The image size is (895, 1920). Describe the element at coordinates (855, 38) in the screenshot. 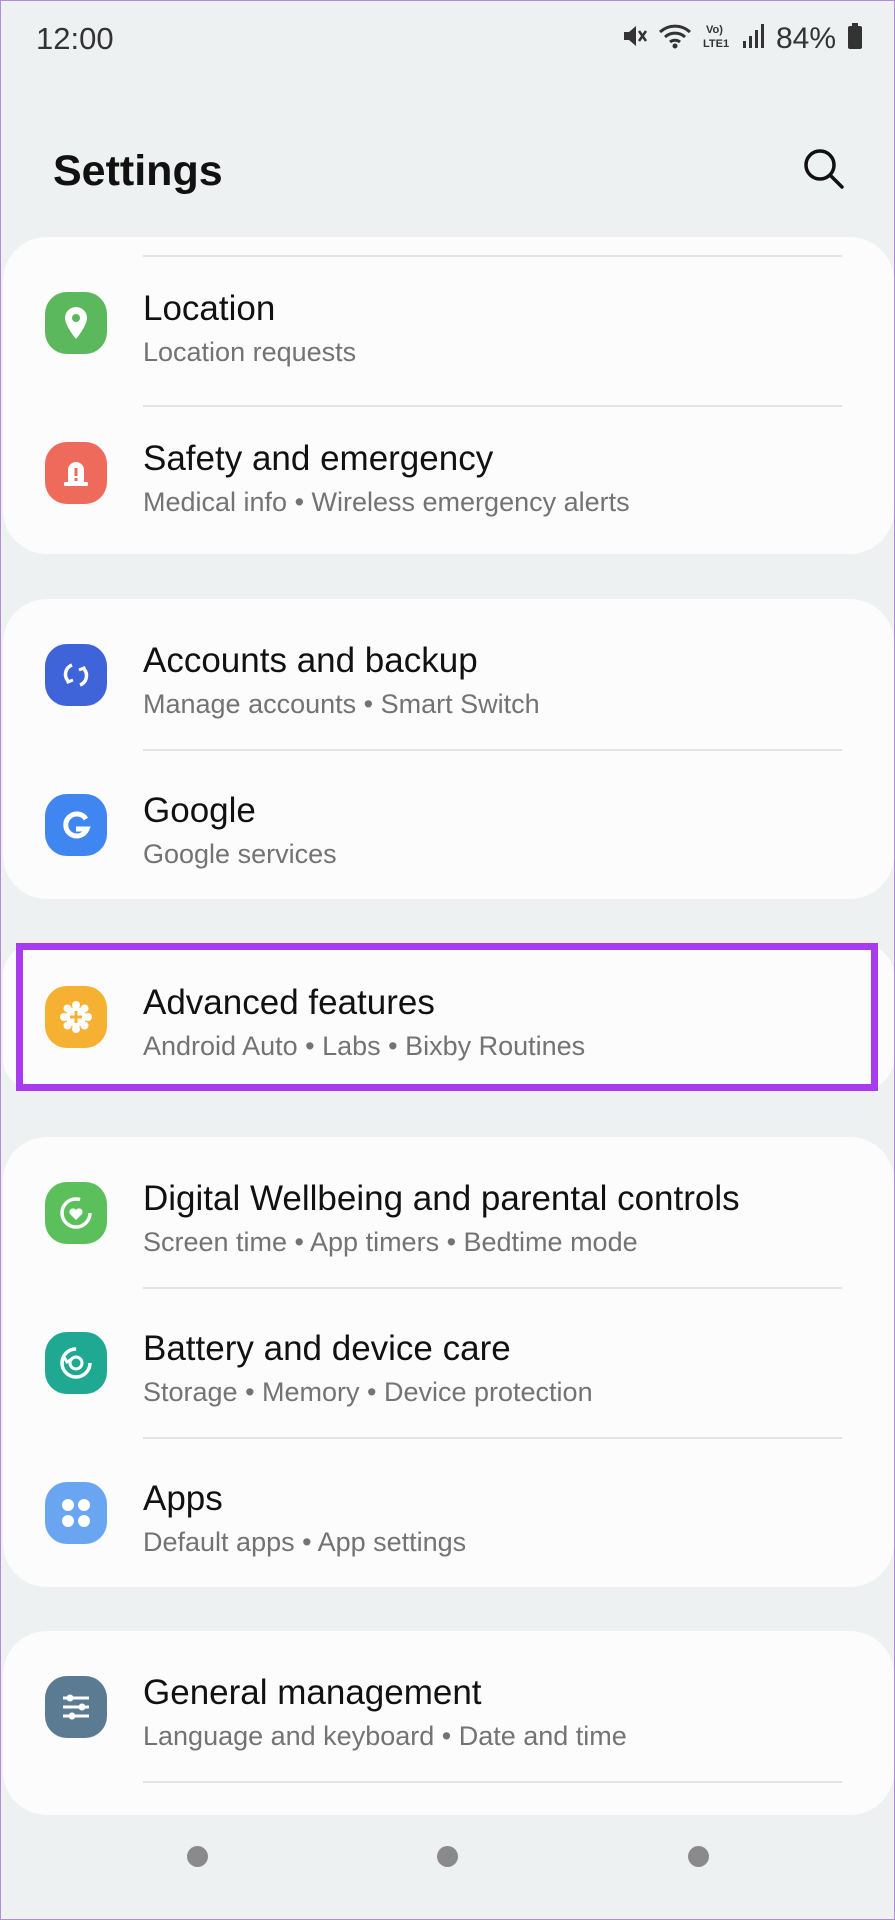

I see `battery-icon` at that location.